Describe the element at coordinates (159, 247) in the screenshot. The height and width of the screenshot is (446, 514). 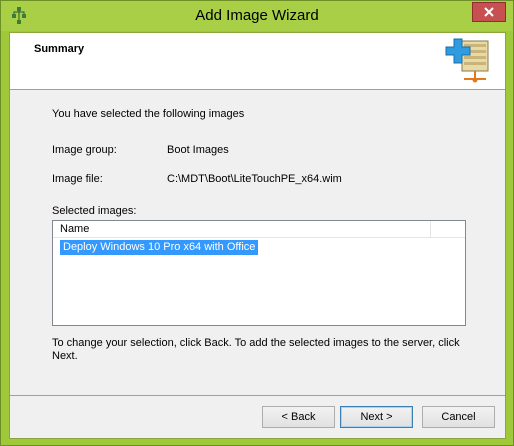
I see `list-item: Deploy Windows 10 Pro x64 with Office` at that location.